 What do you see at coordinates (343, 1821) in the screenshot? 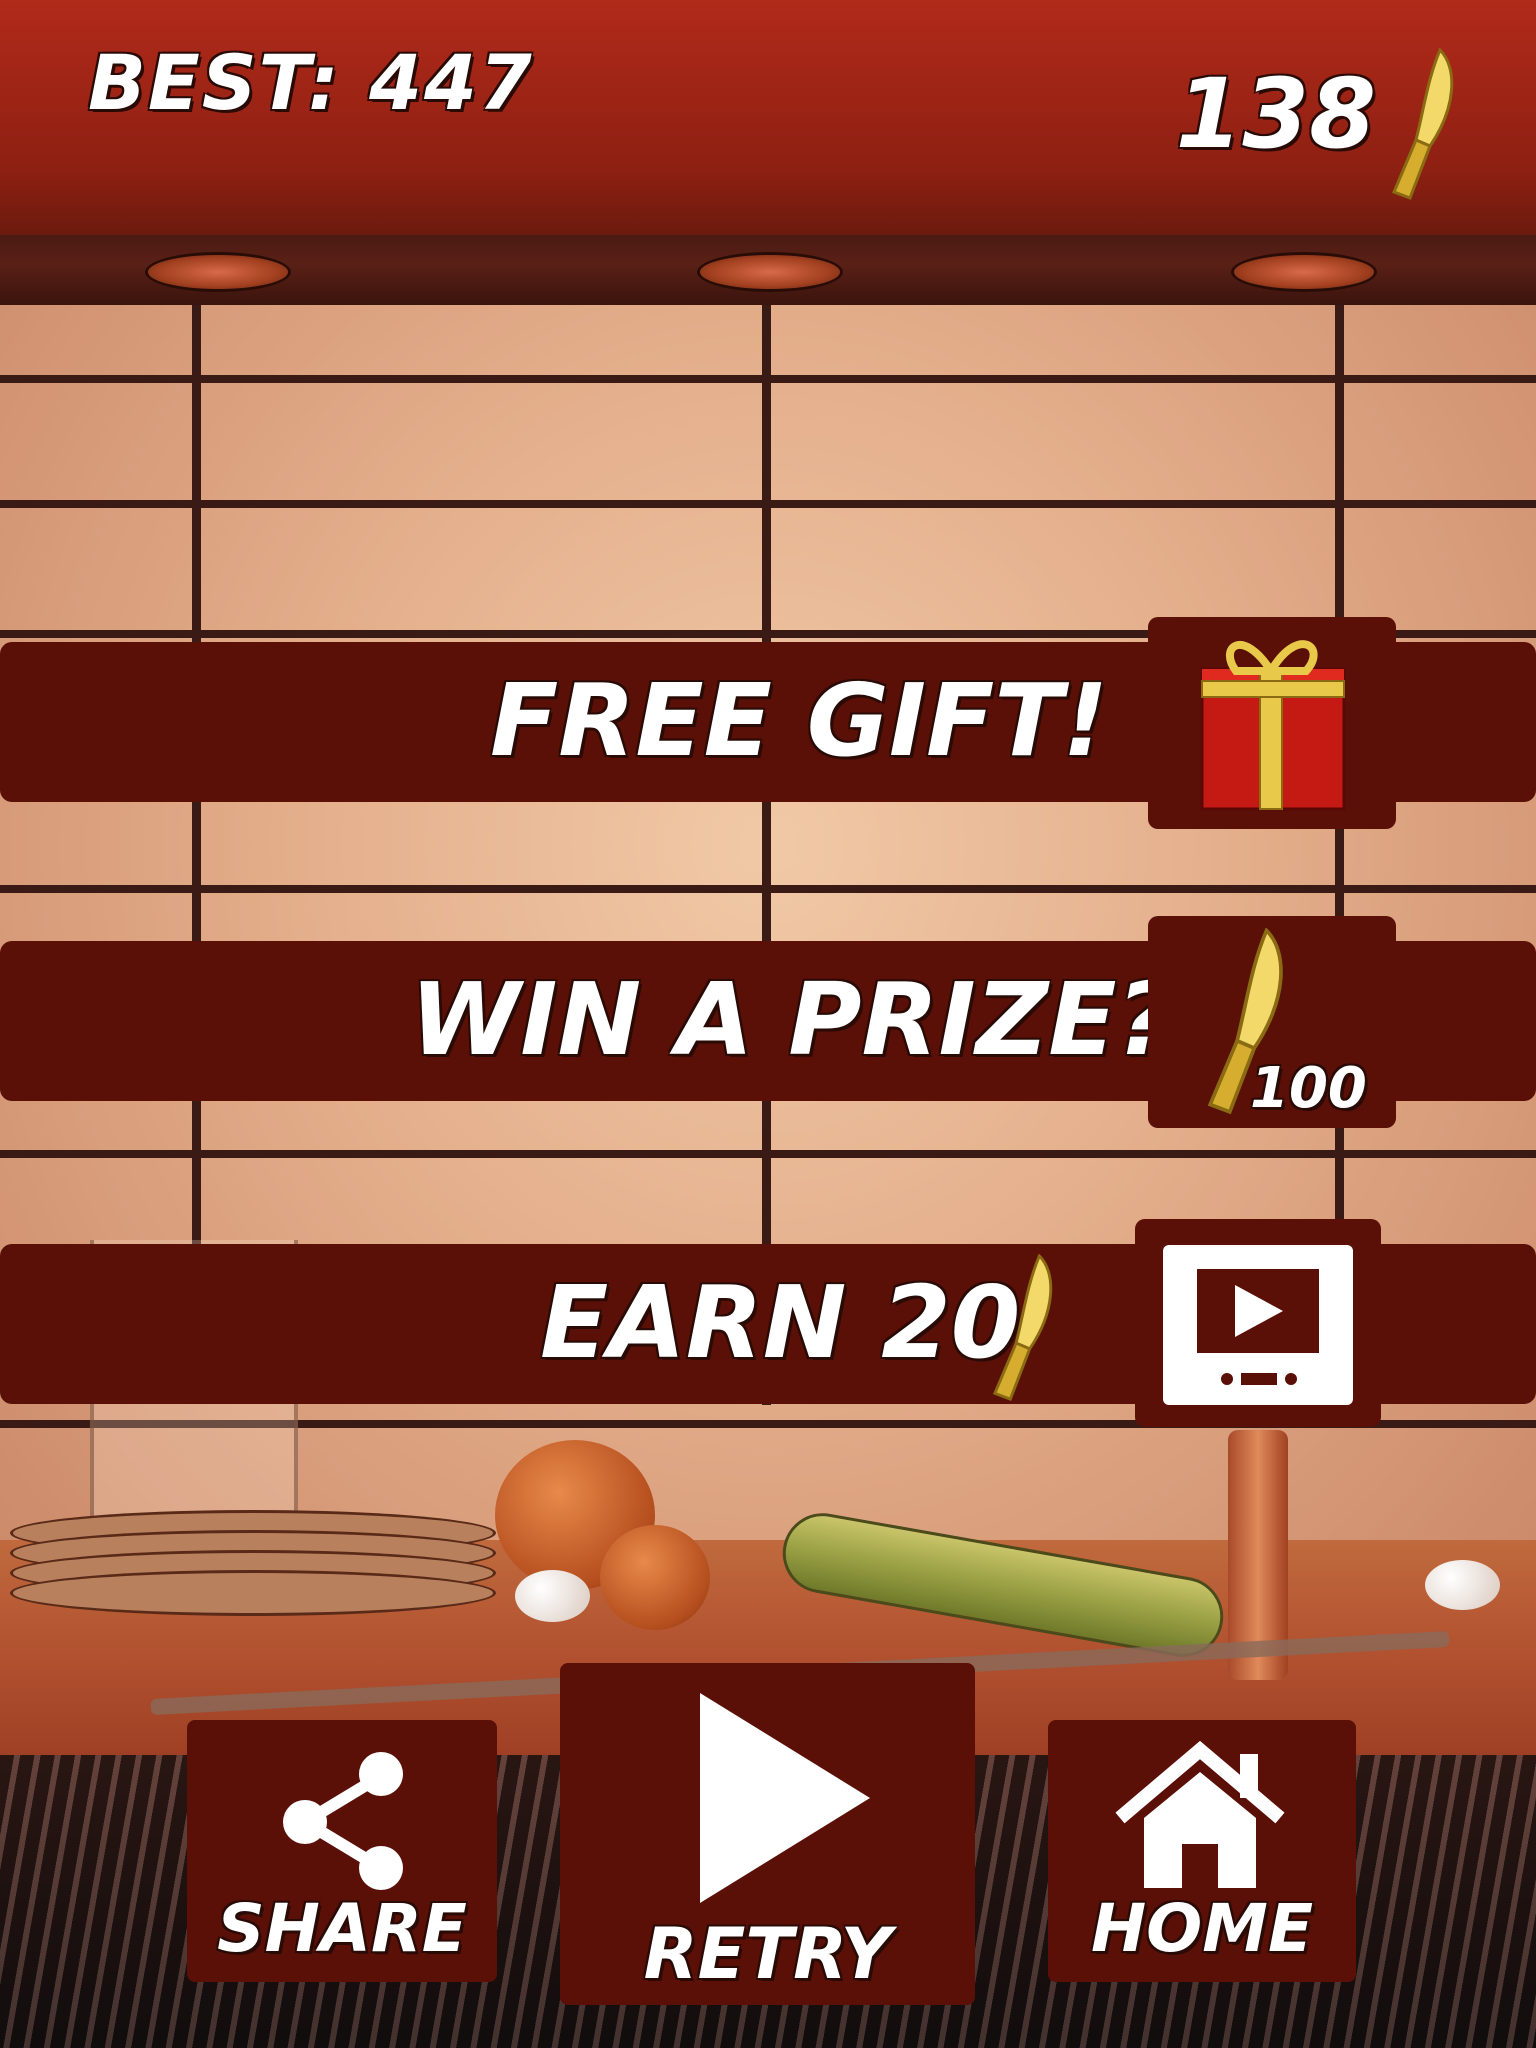
I see `share-icon` at bounding box center [343, 1821].